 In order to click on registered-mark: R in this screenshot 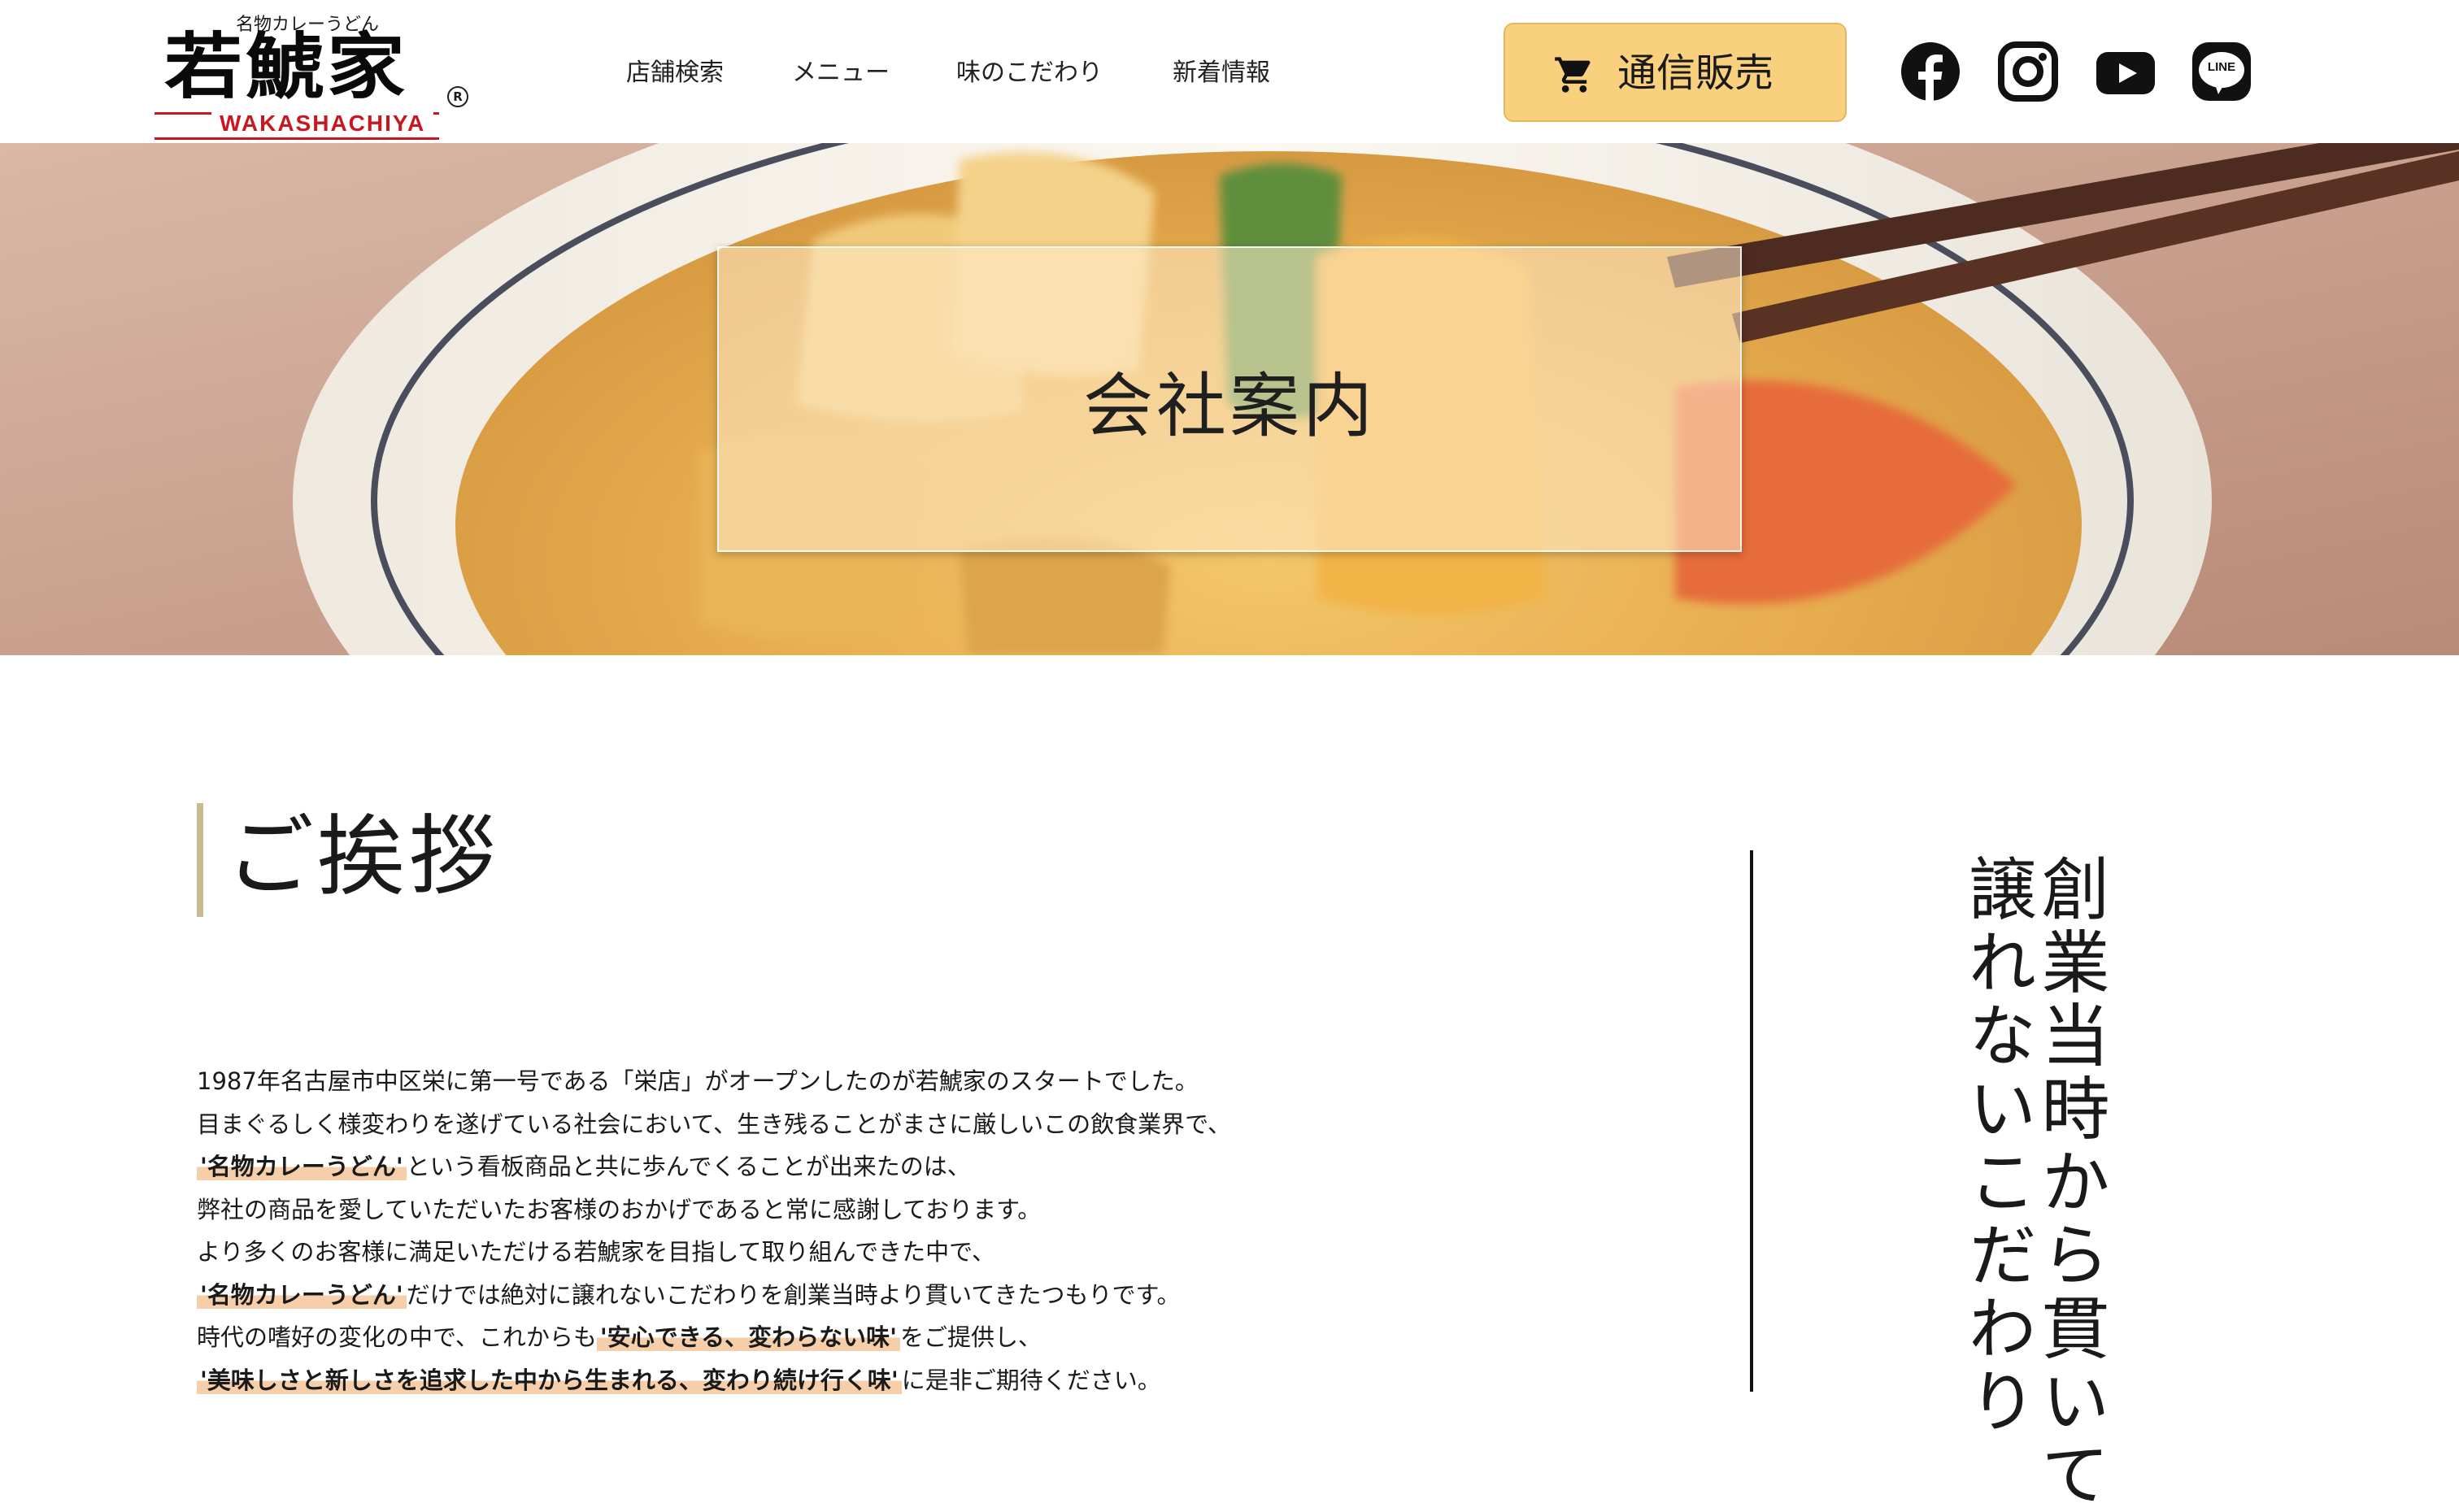, I will do `click(457, 96)`.